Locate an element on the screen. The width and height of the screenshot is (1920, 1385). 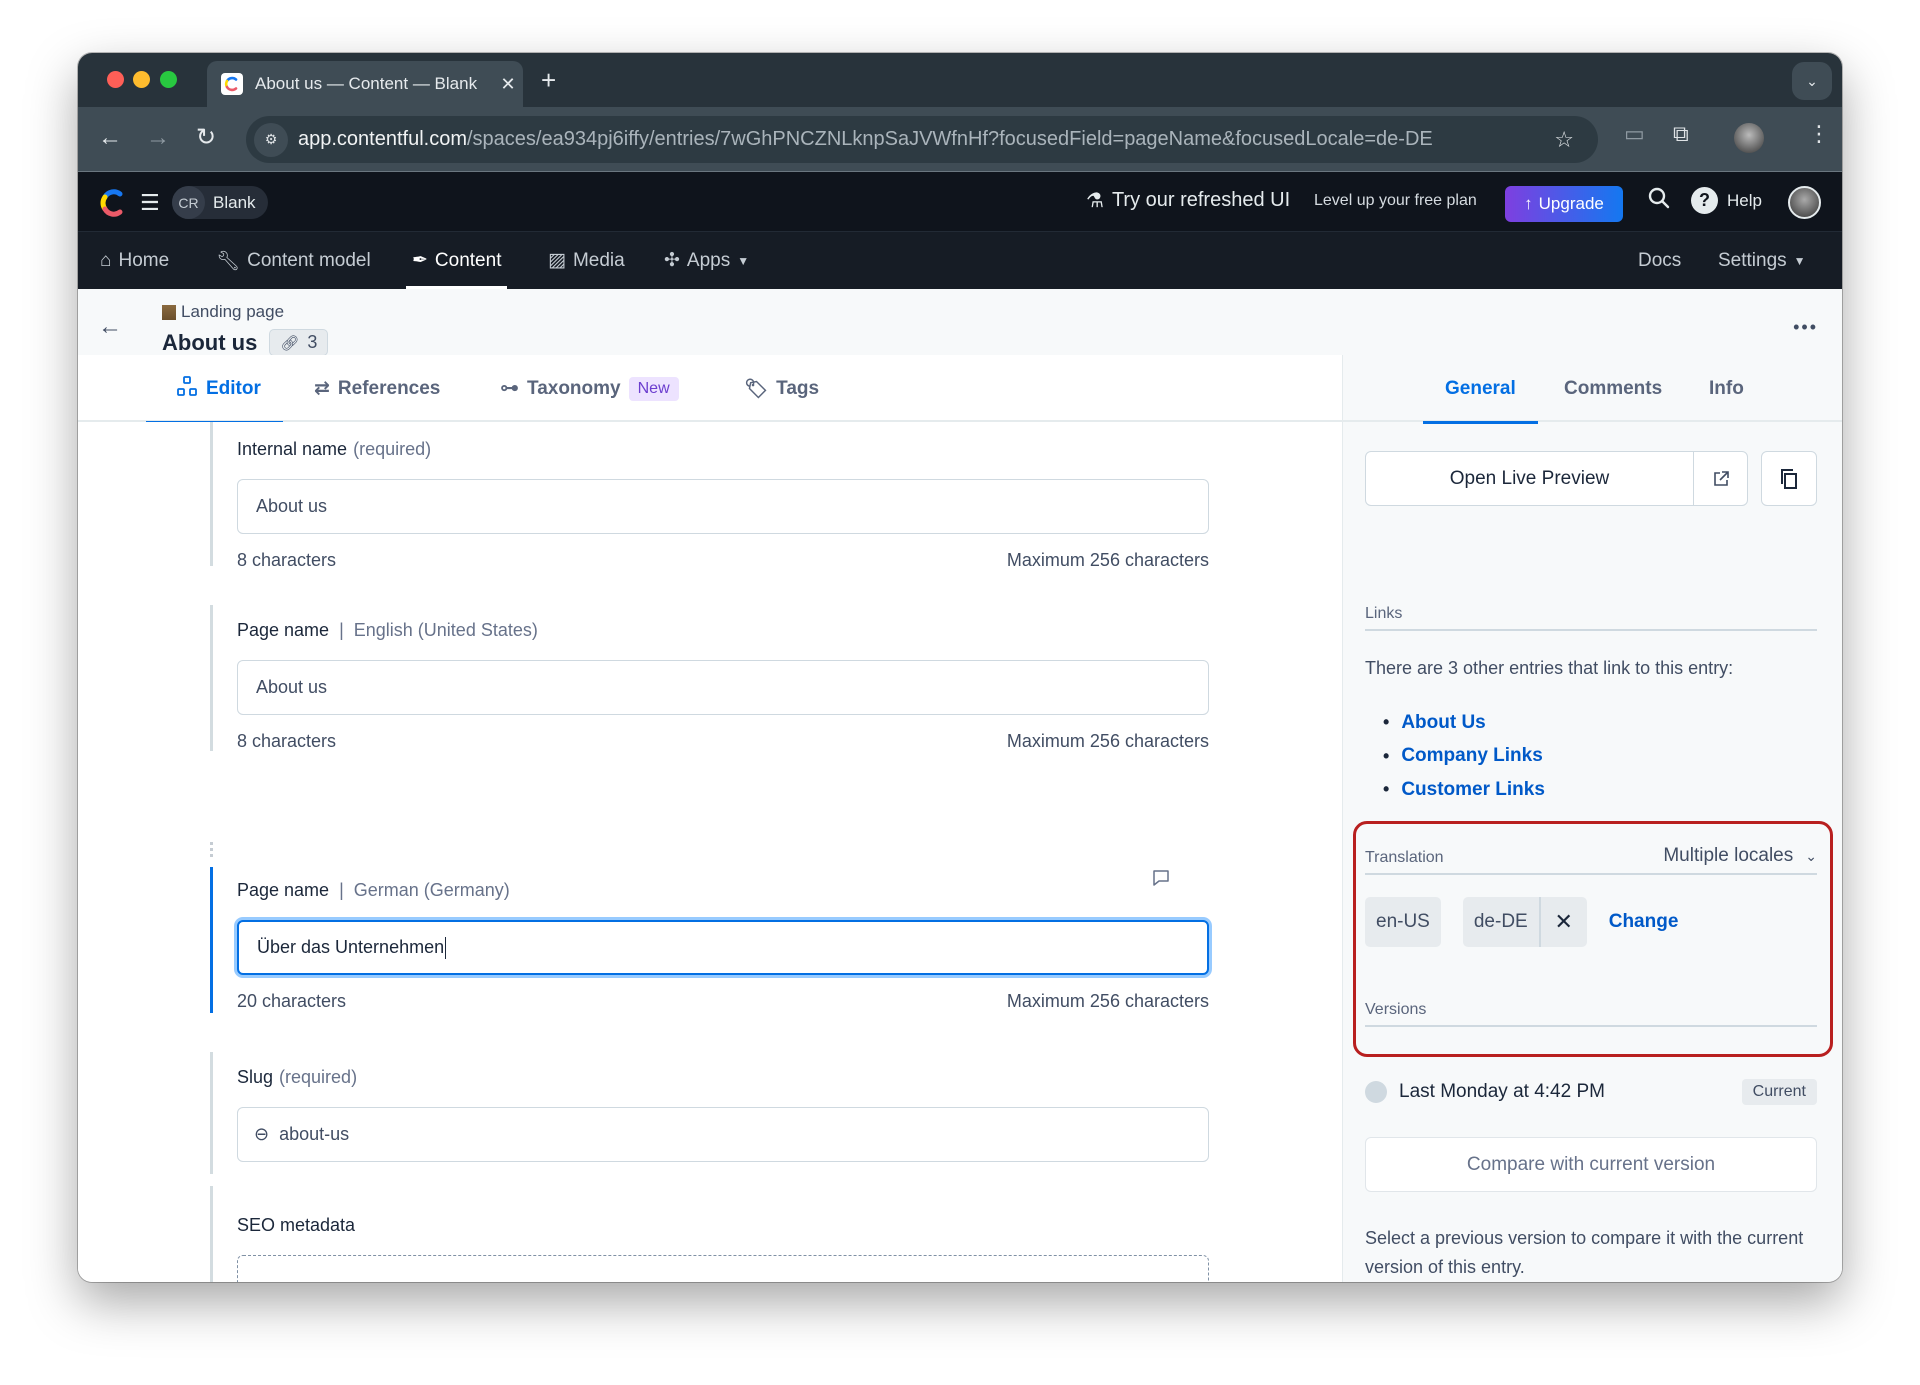
tab-search-button: ⌄ is located at coordinates (1812, 81).